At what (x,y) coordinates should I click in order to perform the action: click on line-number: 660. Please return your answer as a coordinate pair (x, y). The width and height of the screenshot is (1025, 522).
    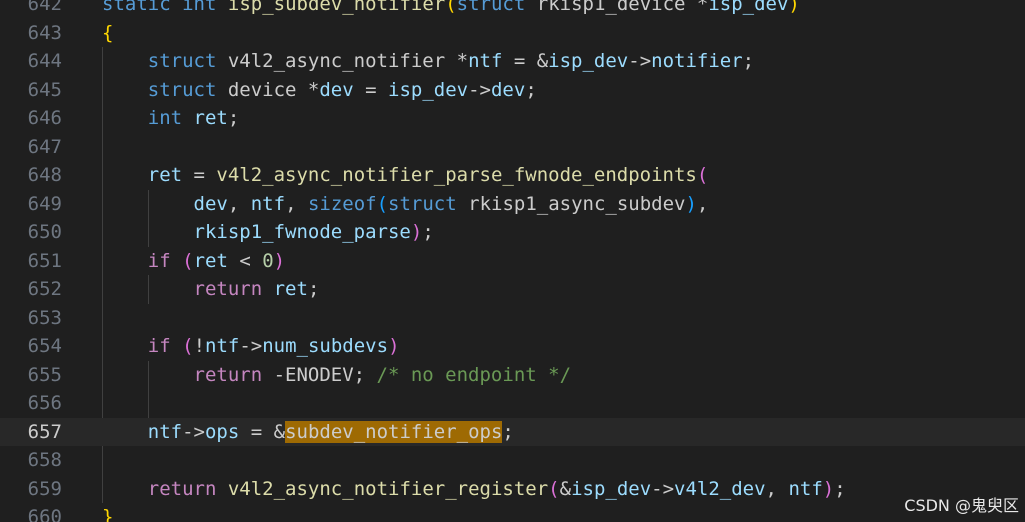
    Looking at the image, I should click on (31, 512).